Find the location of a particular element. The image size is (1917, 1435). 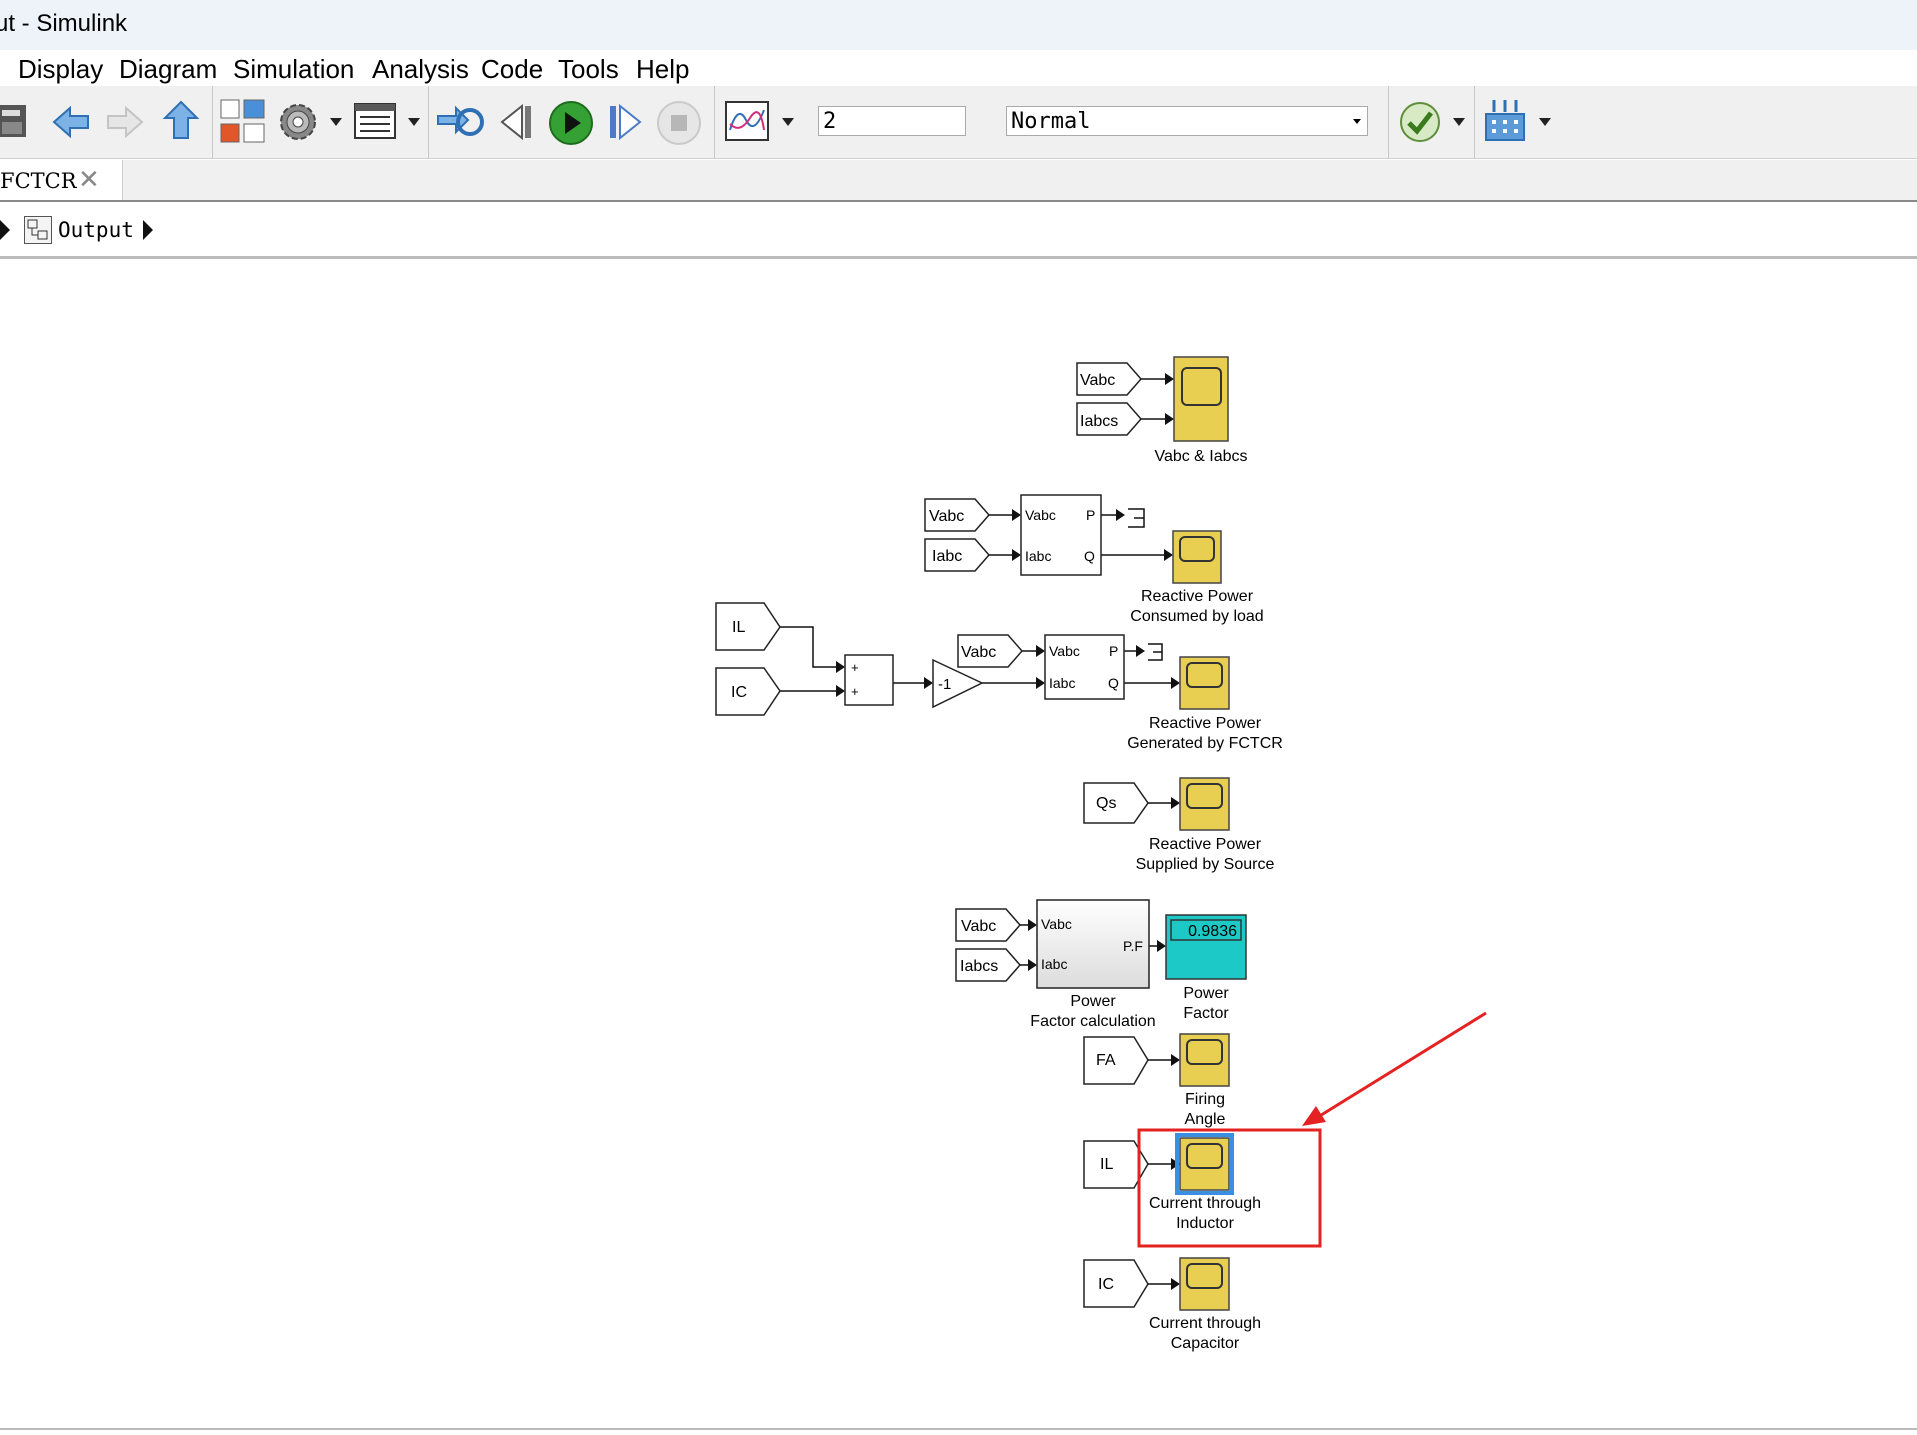

scope-label: Firing is located at coordinates (1205, 1099).